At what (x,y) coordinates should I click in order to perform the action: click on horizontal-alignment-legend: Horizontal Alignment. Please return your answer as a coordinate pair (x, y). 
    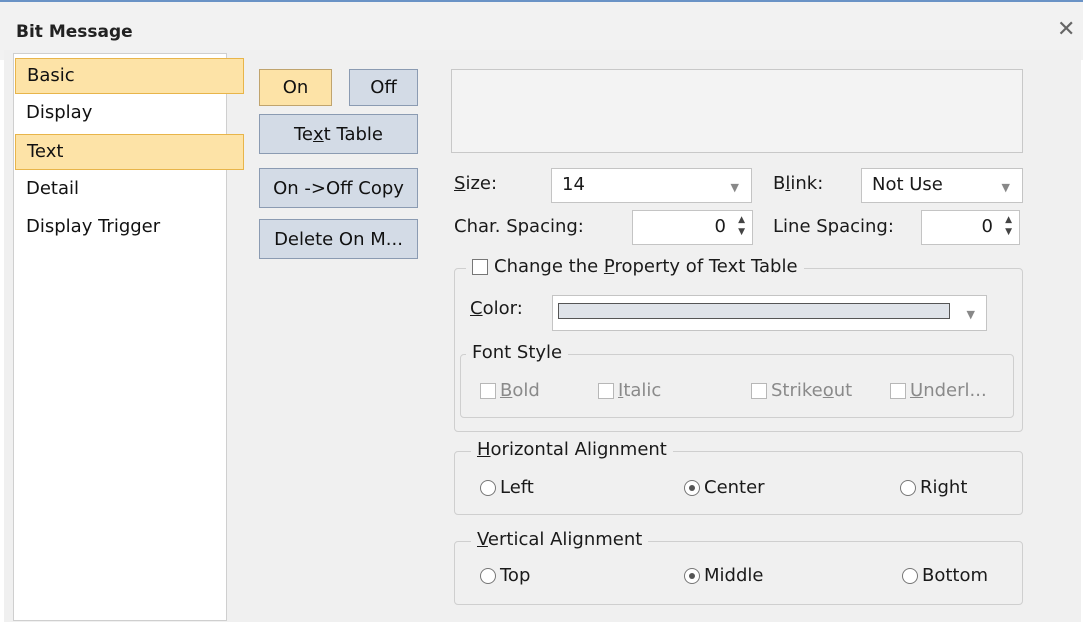
    Looking at the image, I should click on (572, 449).